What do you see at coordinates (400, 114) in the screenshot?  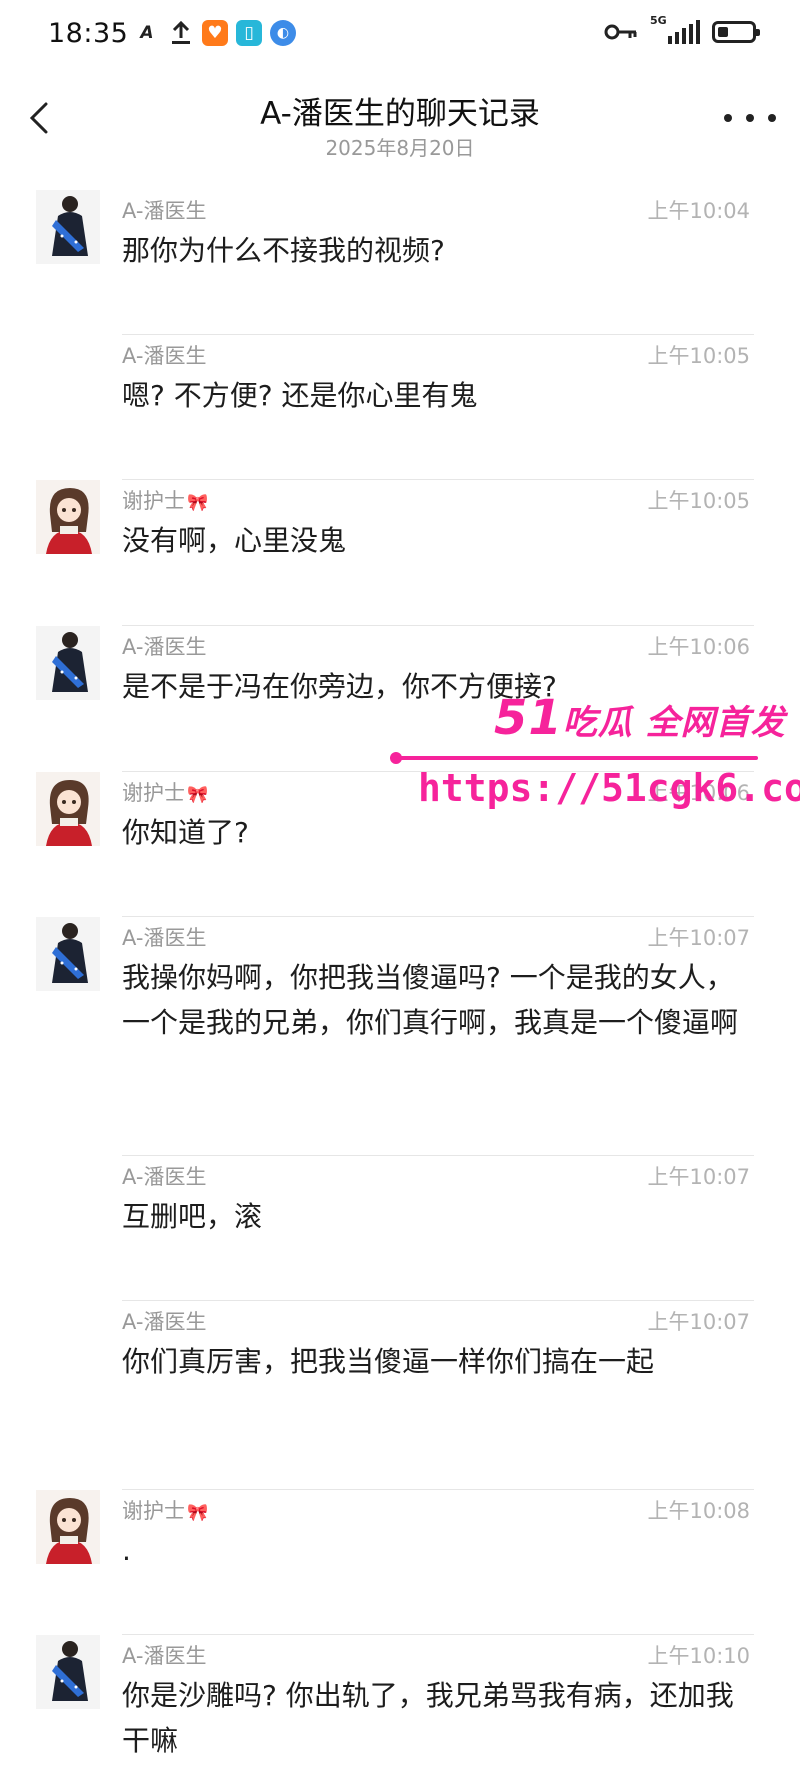 I see `page-title: A-潘医生的聊天记录` at bounding box center [400, 114].